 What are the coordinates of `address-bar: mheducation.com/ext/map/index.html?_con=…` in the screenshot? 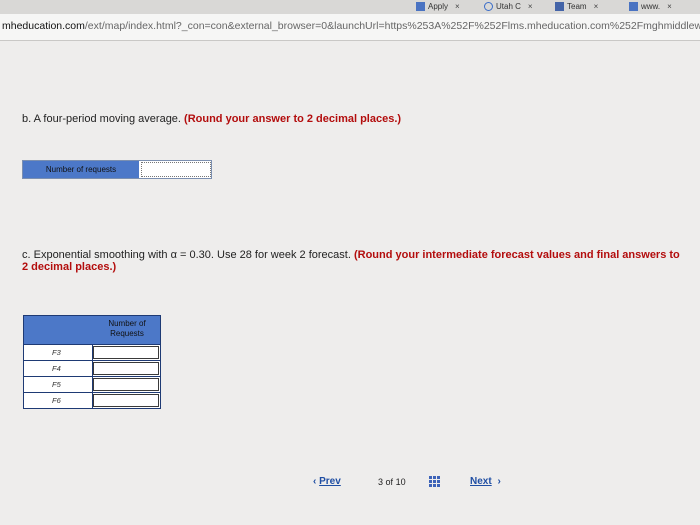 It's located at (350, 27).